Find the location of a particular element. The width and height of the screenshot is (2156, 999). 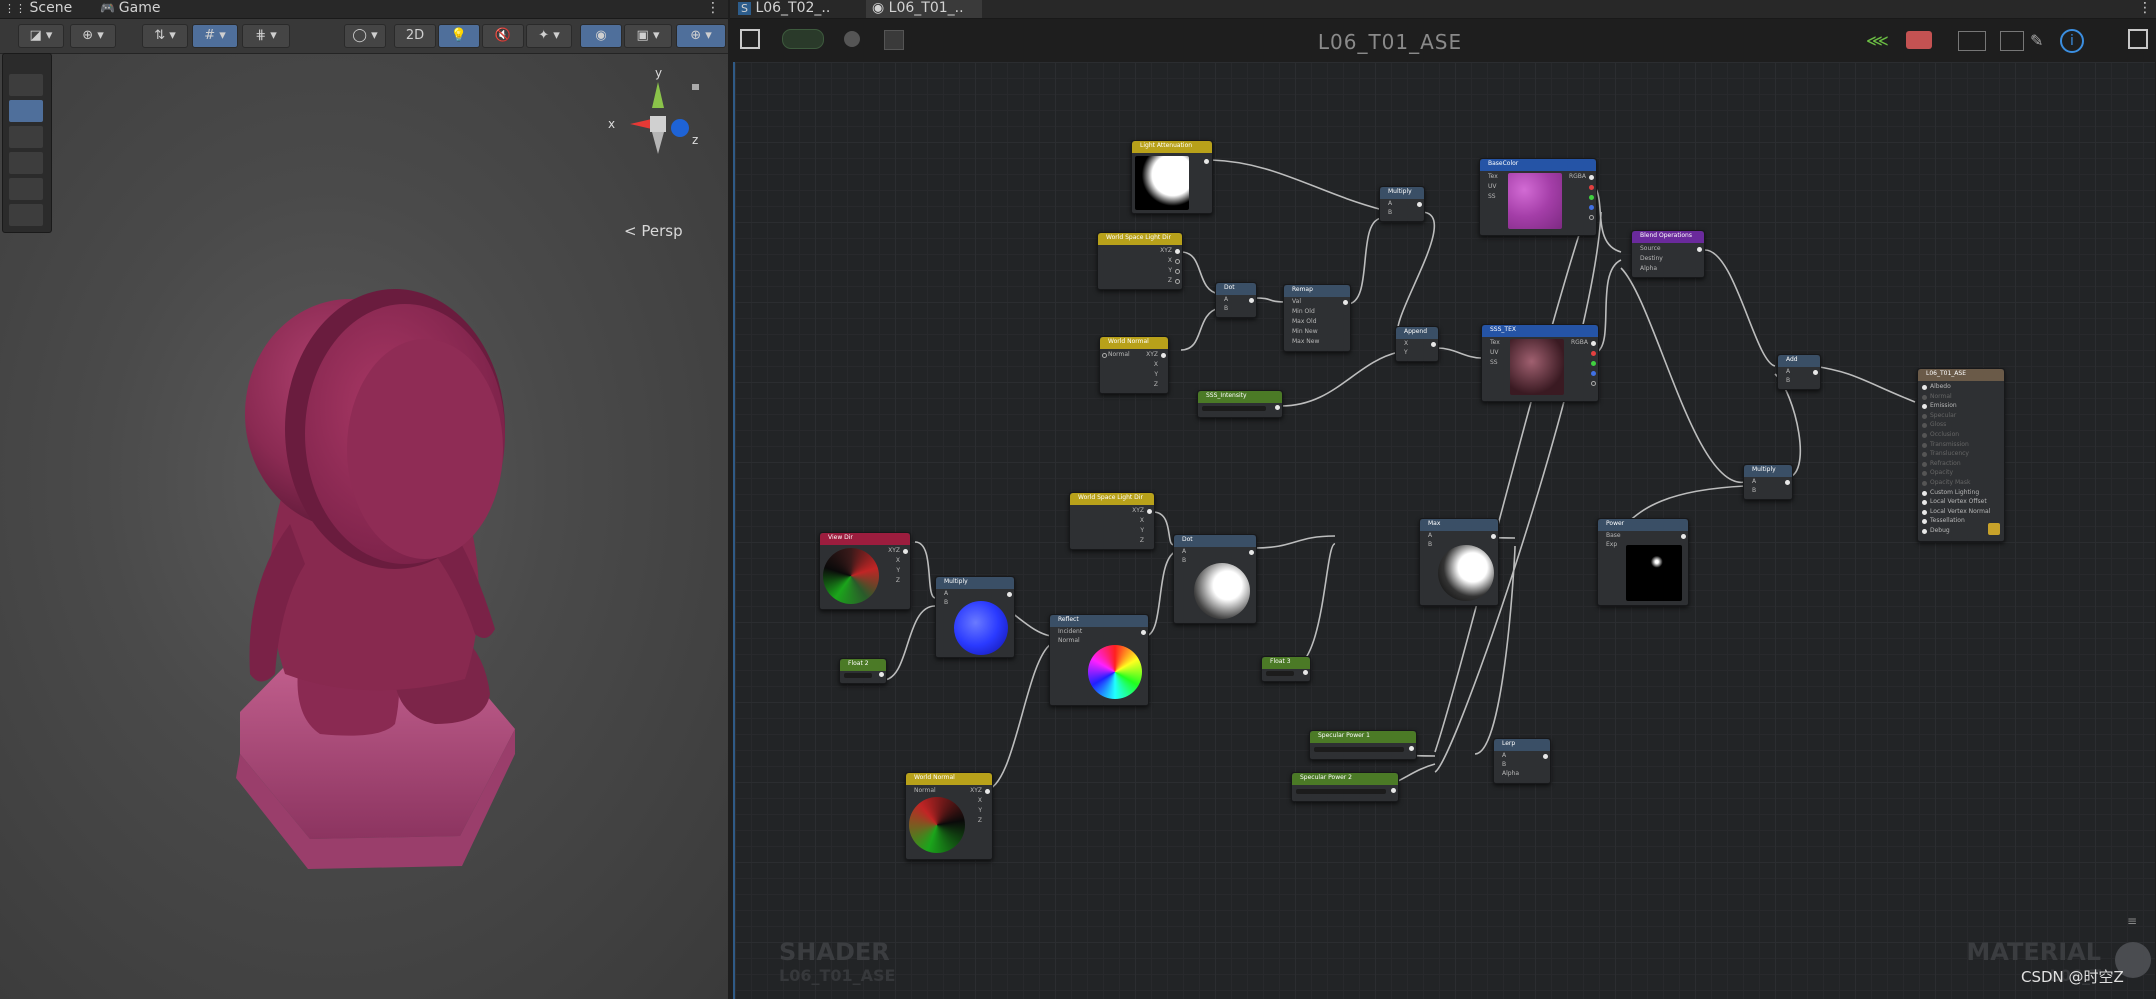

scene-tab-menu-icon: ⋮ is located at coordinates (713, 9).